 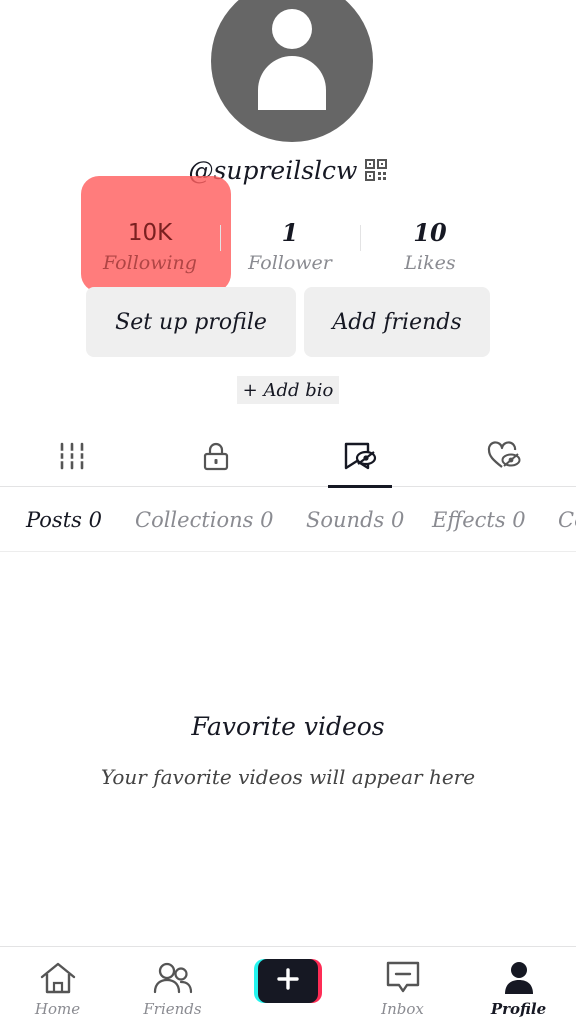 I want to click on empty-state-subtitle: Your favorite videos will appear here, so click(x=288, y=777).